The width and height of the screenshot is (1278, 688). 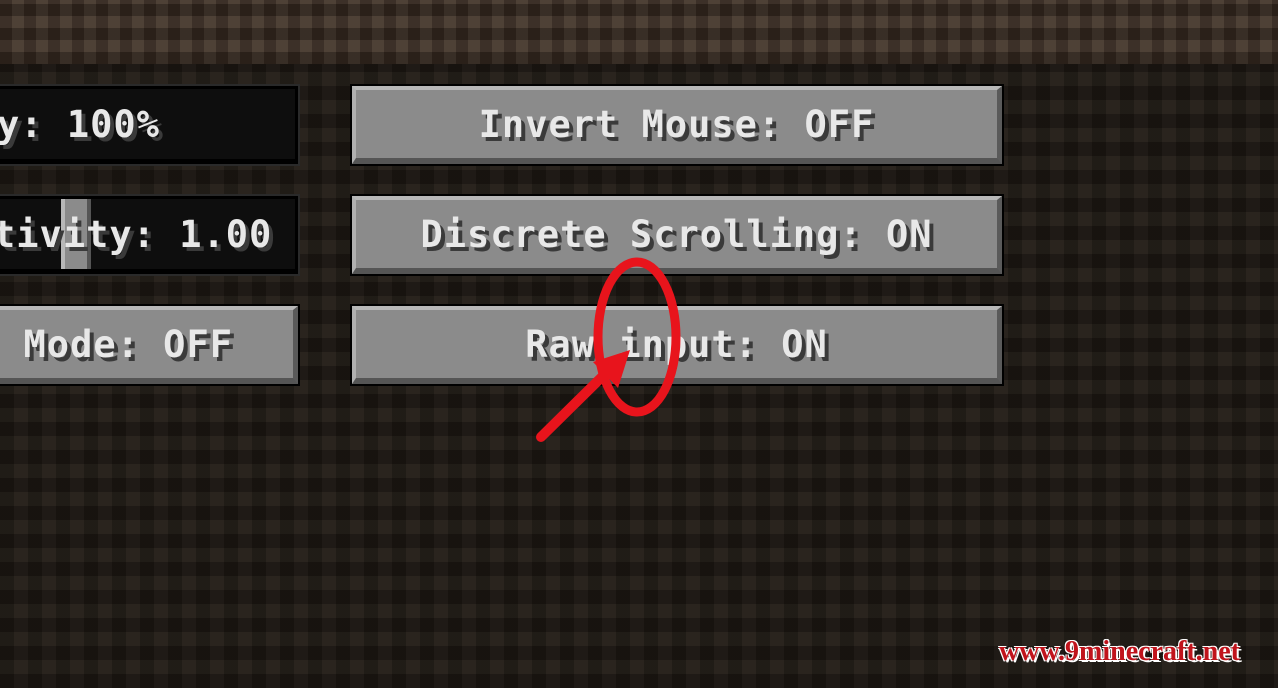 I want to click on mouse-sensitivity-slider: tivity: 1.00, so click(x=150, y=235).